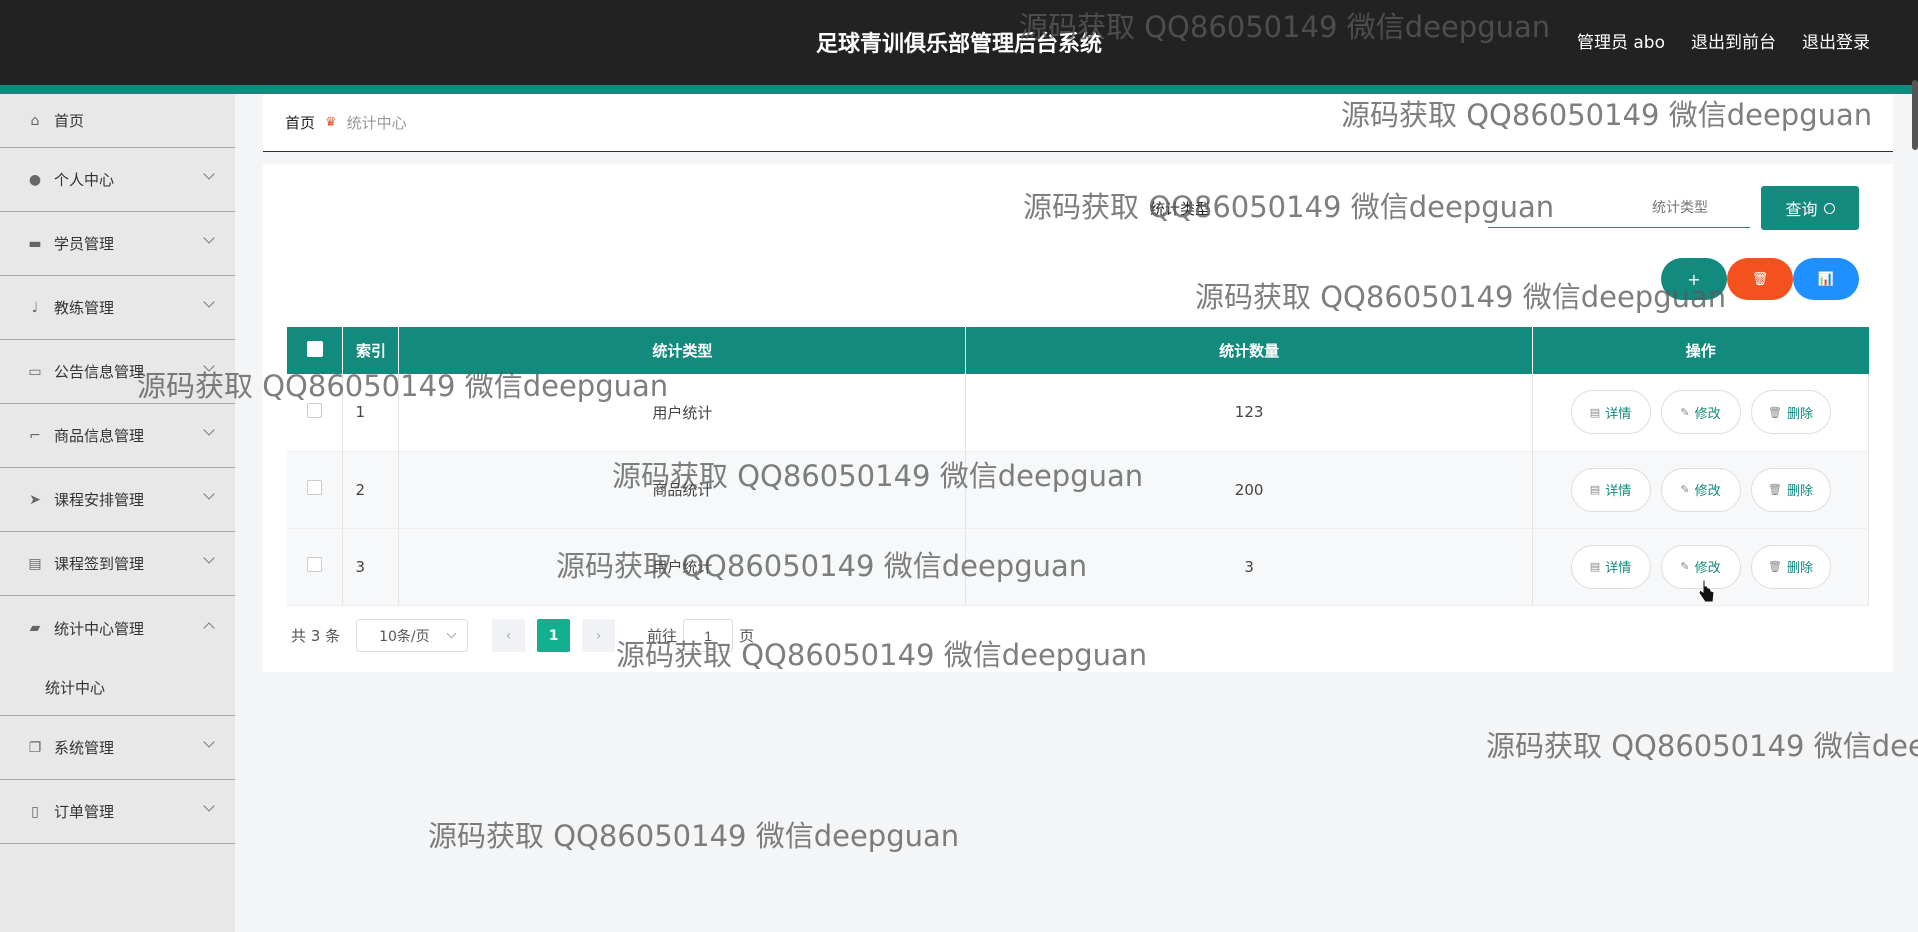 This screenshot has width=1918, height=932. Describe the element at coordinates (1621, 40) in the screenshot. I see `admin-user-link: 管理员 abo` at that location.